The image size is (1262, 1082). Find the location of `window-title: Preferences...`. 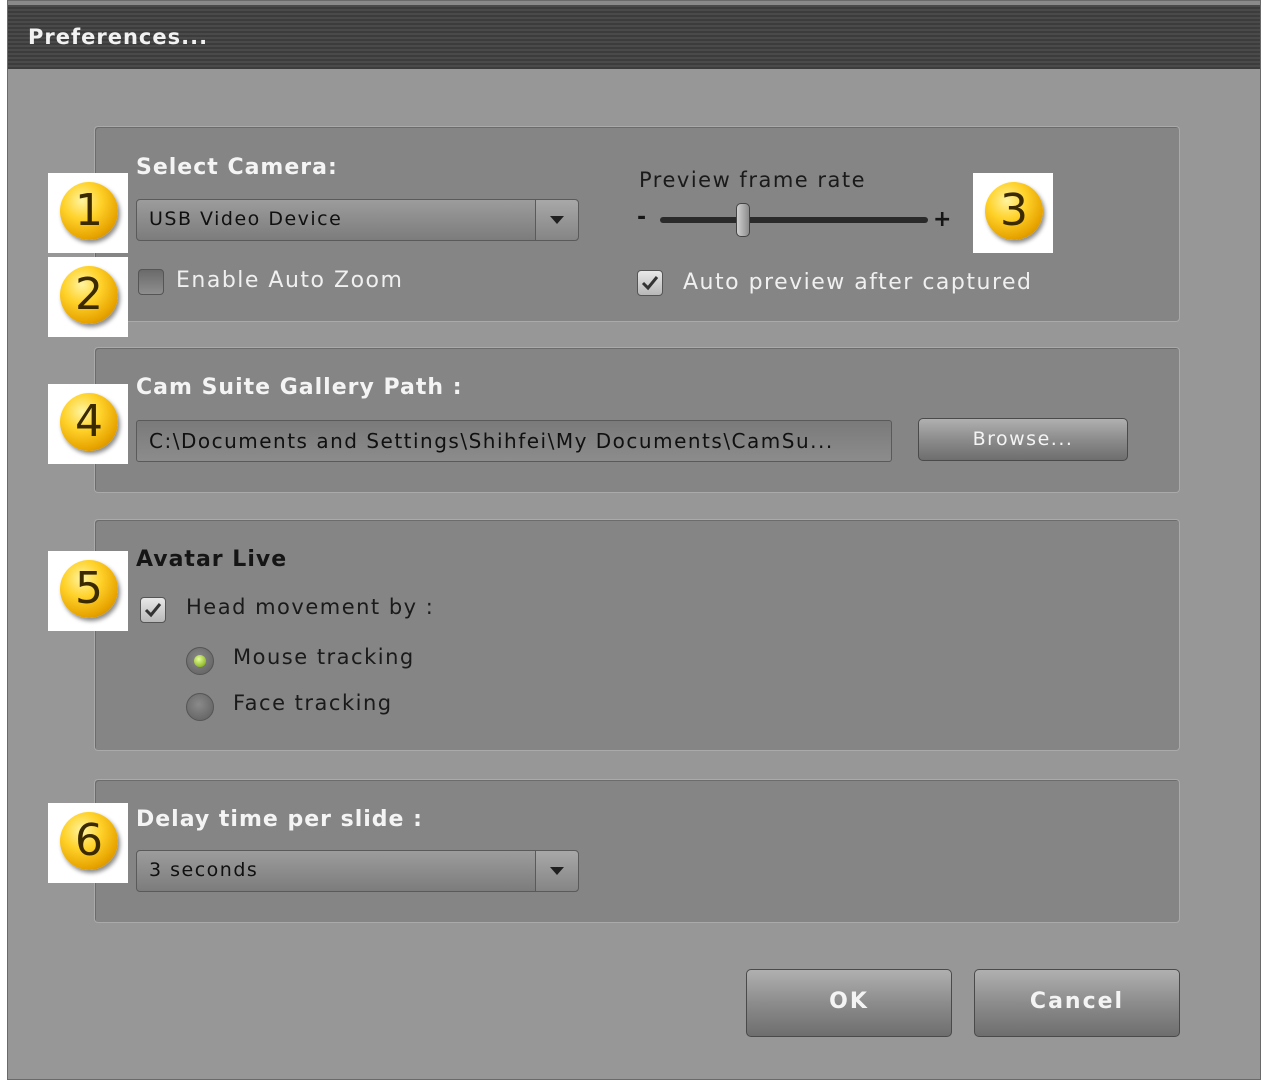

window-title: Preferences... is located at coordinates (118, 37).